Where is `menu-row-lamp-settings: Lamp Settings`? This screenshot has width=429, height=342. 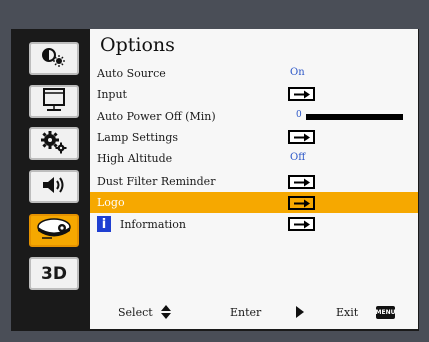
menu-row-lamp-settings: Lamp Settings is located at coordinates (254, 137).